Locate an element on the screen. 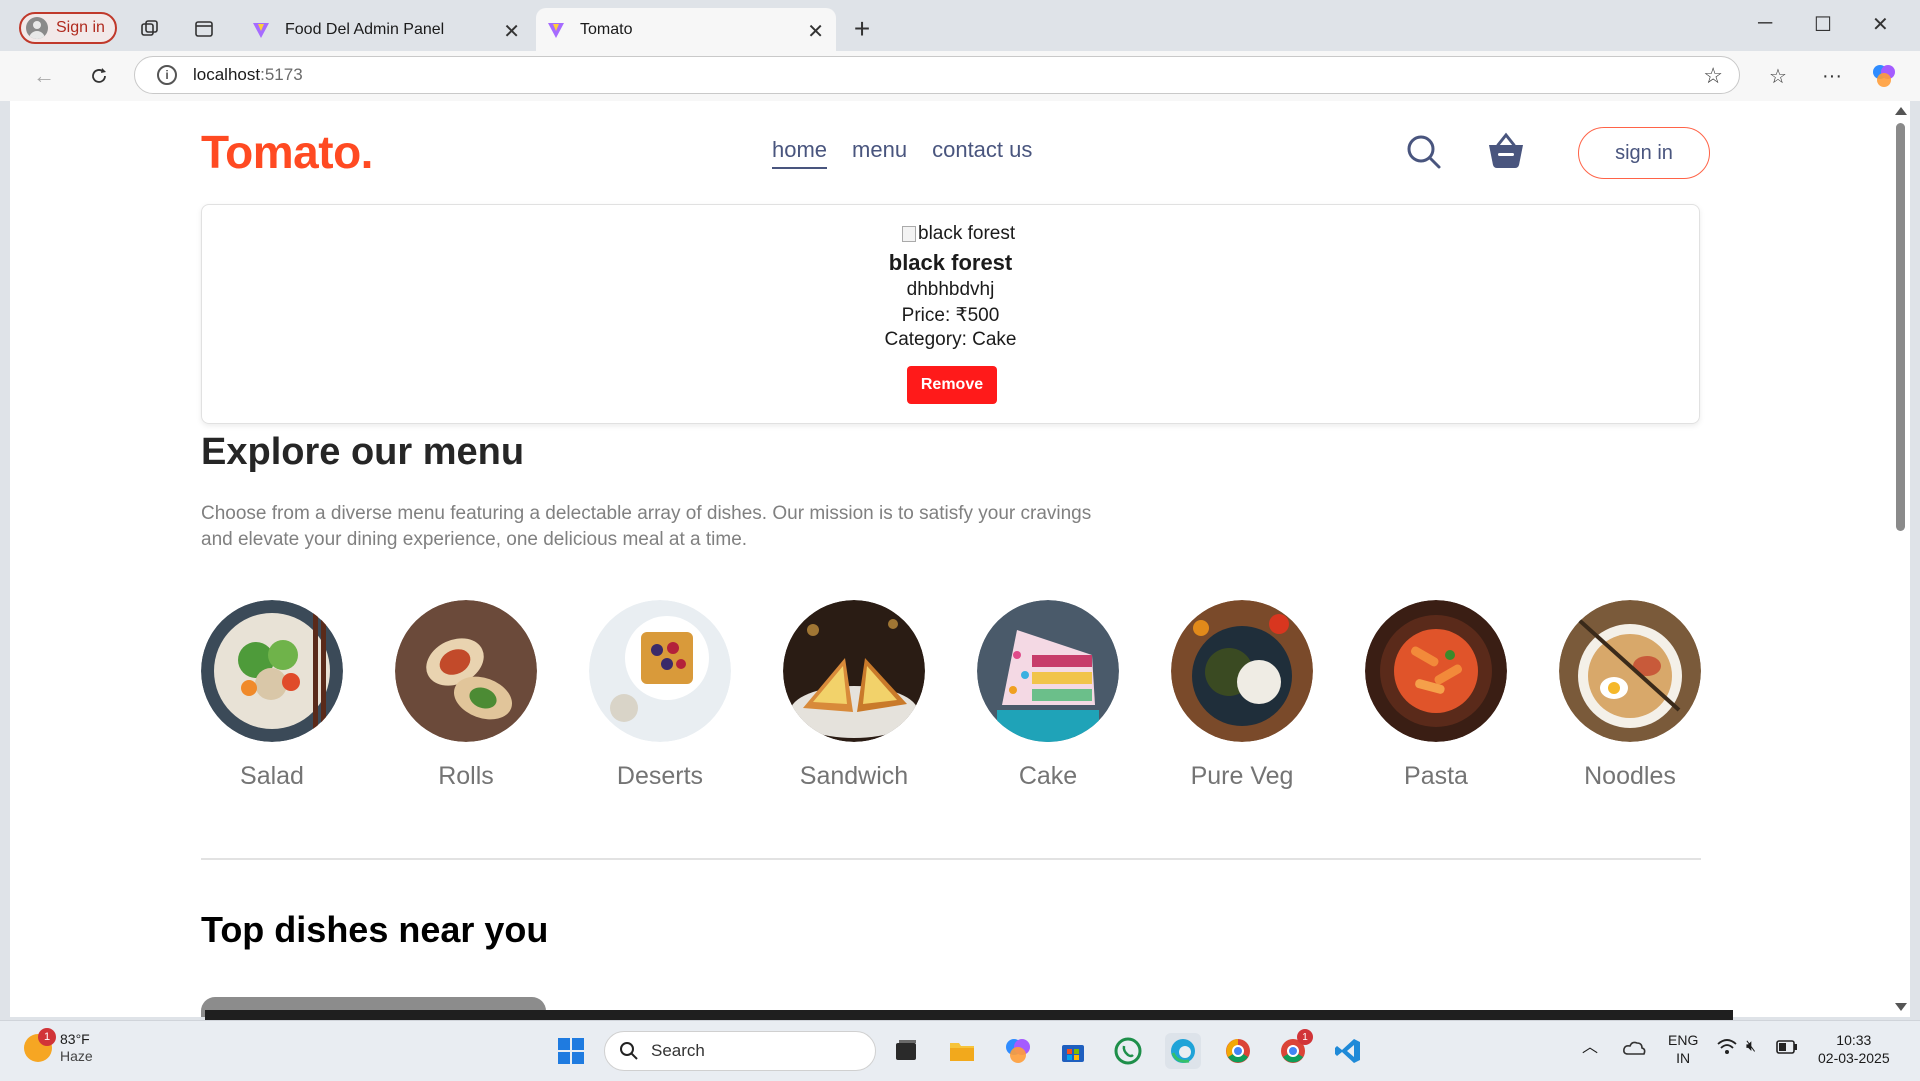  menu-item-salad: Salad is located at coordinates (272, 695).